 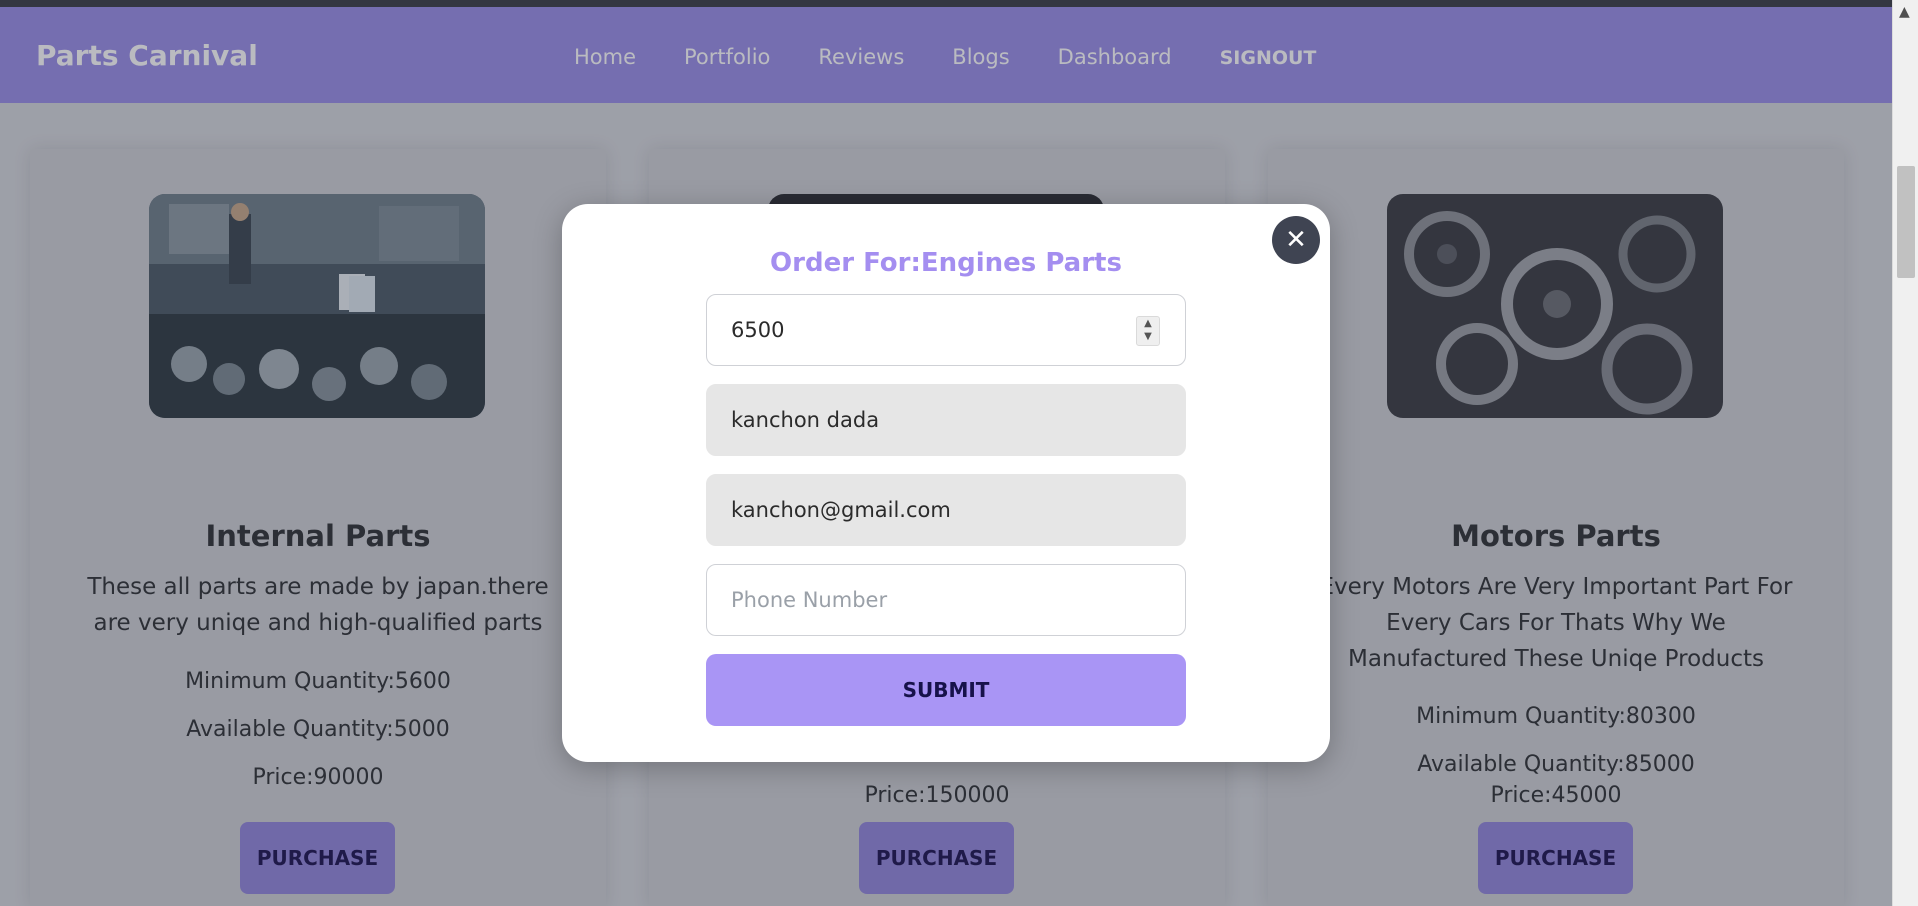 I want to click on scroll-thumb, so click(x=1906, y=222).